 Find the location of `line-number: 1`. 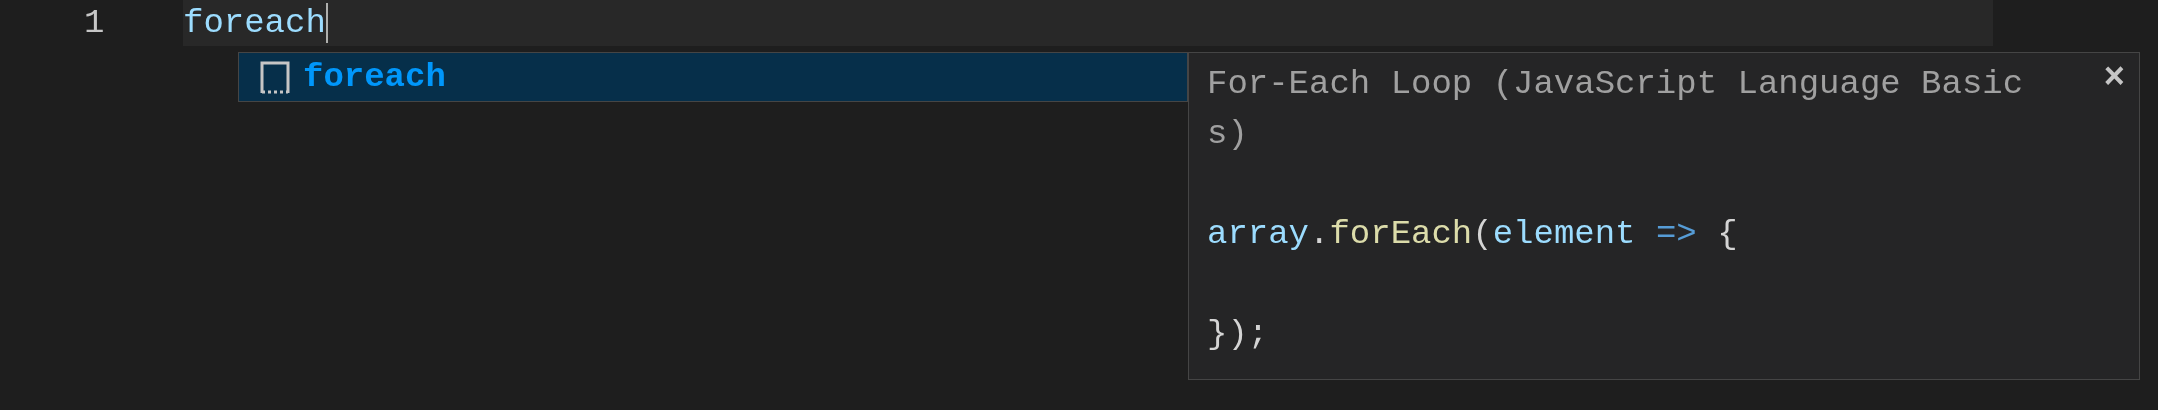

line-number: 1 is located at coordinates (94, 23).